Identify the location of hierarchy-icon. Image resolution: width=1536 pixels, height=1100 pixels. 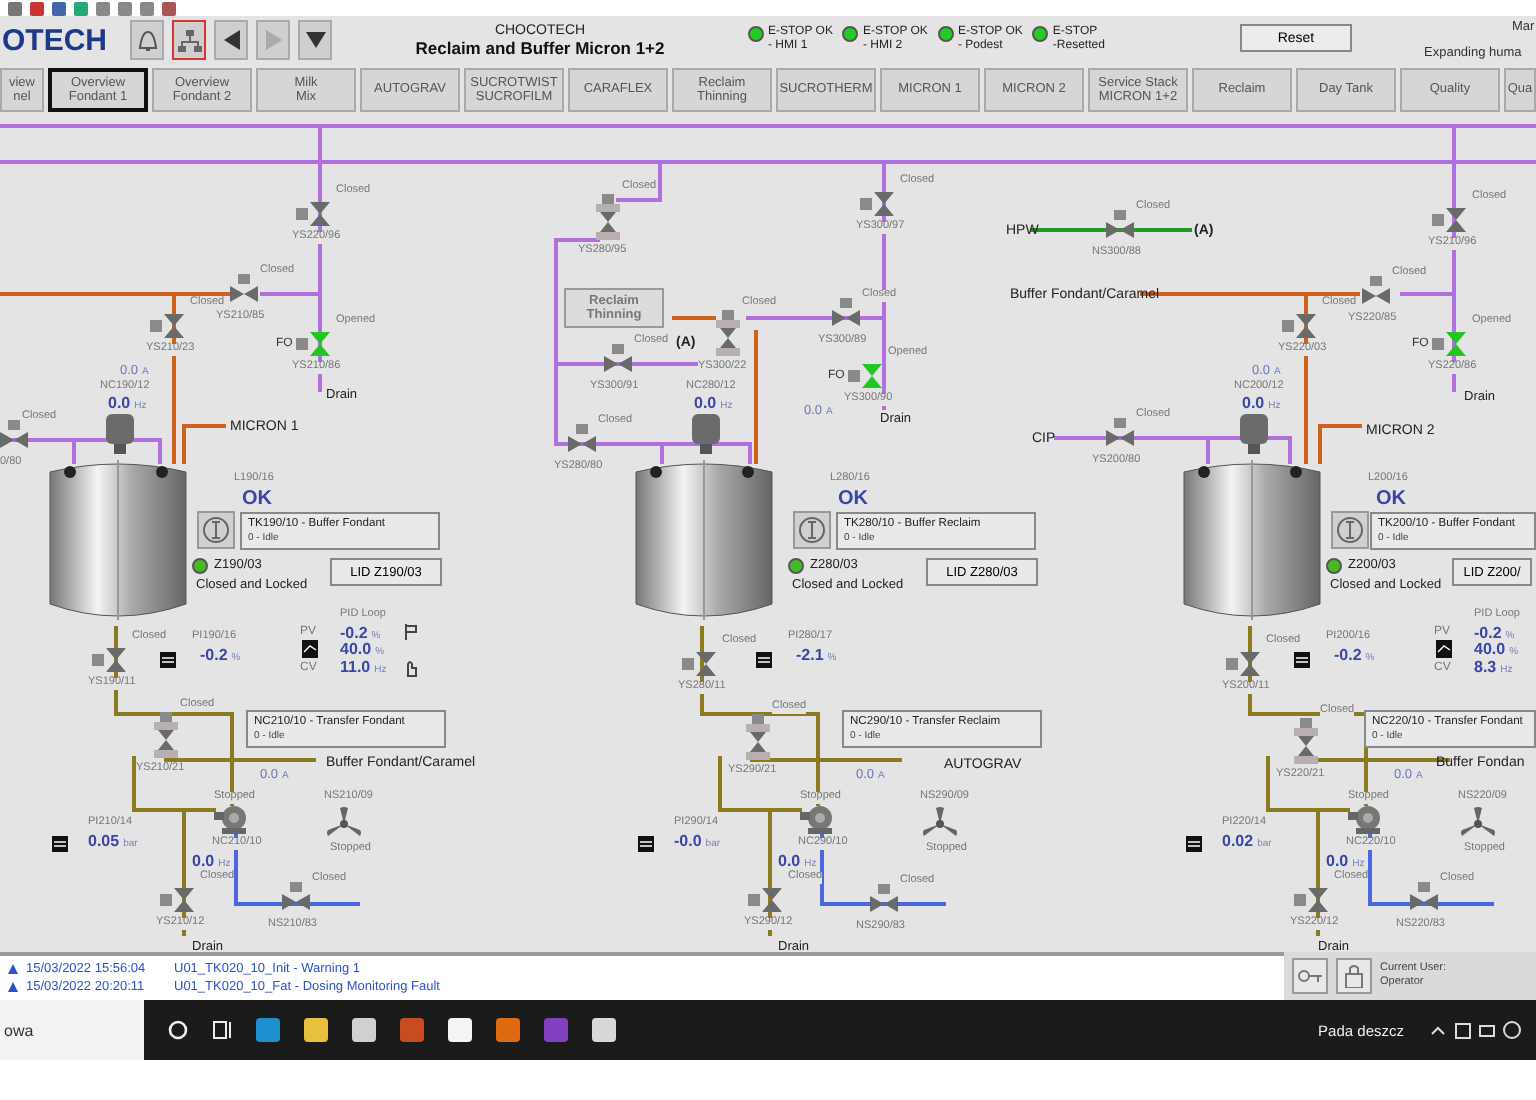
(189, 40).